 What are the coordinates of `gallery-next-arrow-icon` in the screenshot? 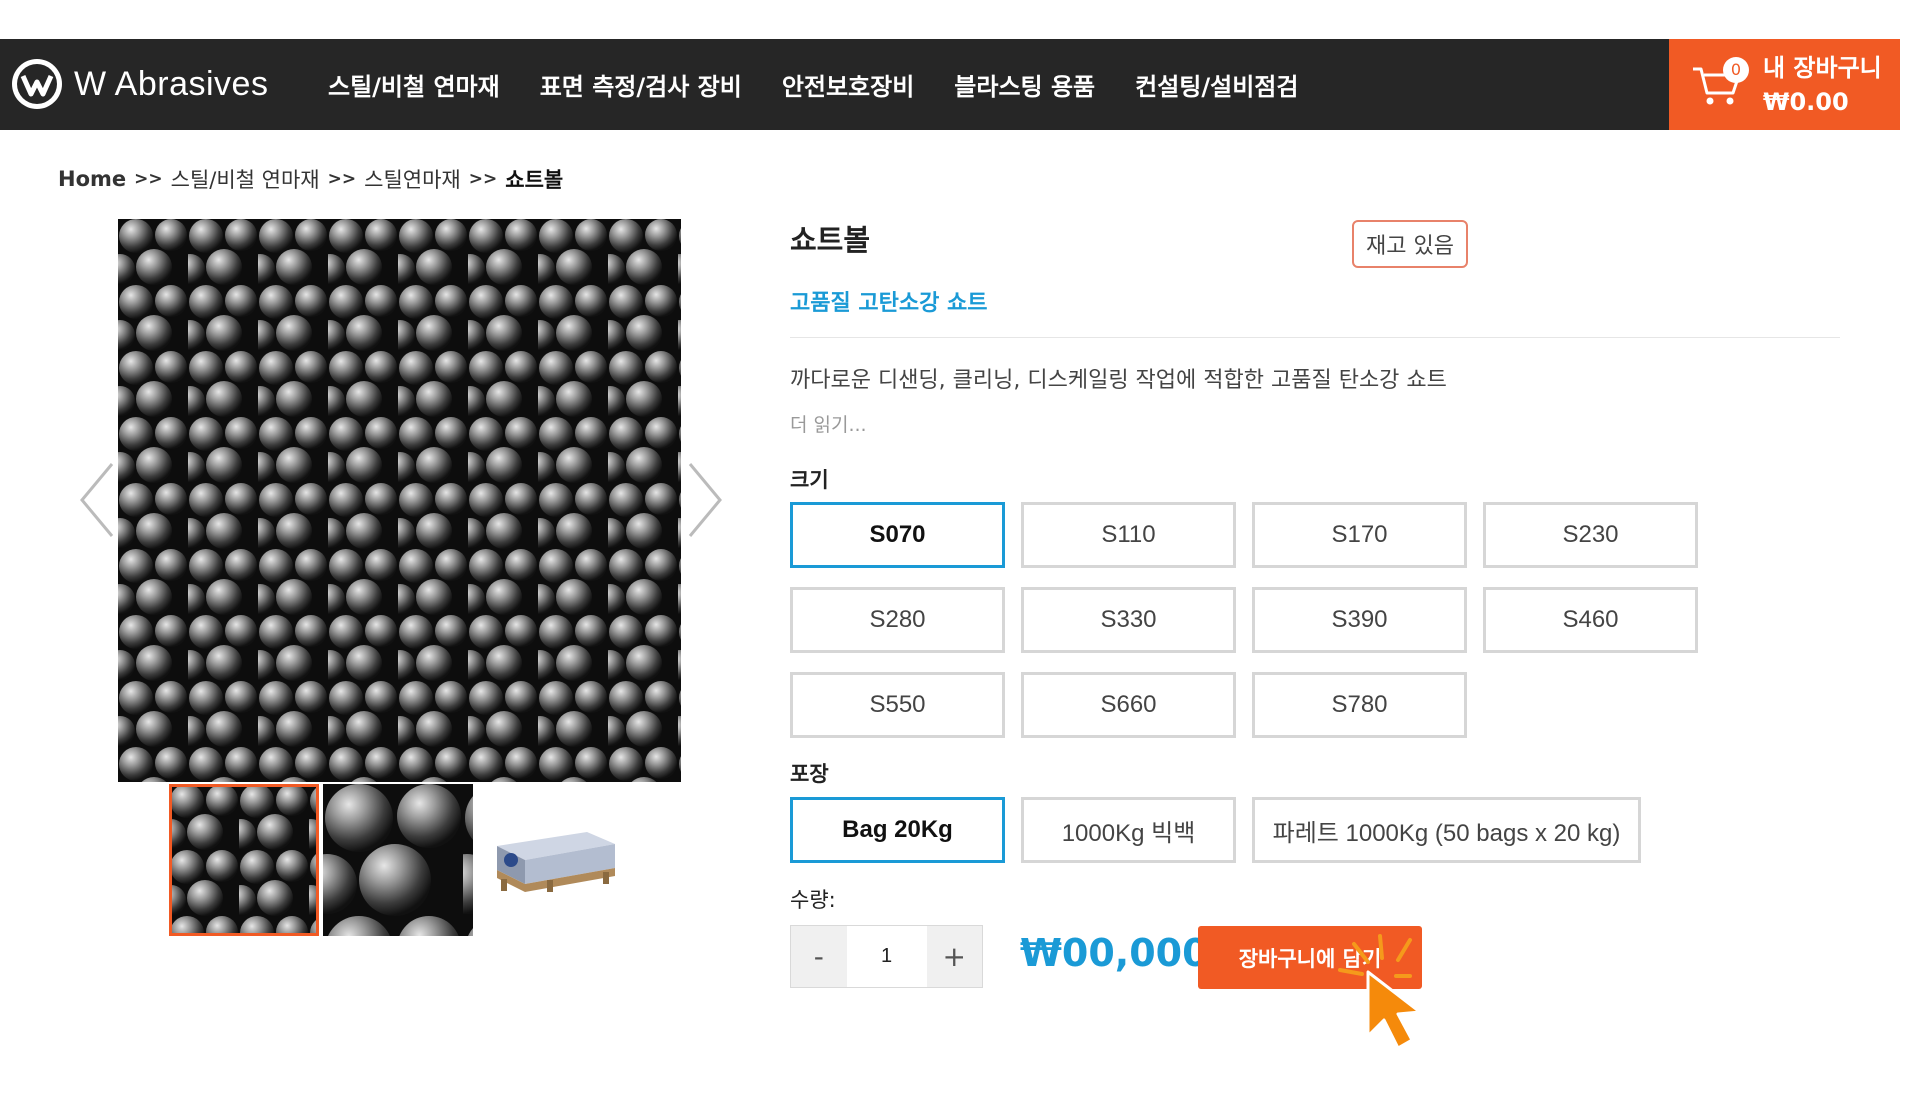 It's located at (706, 500).